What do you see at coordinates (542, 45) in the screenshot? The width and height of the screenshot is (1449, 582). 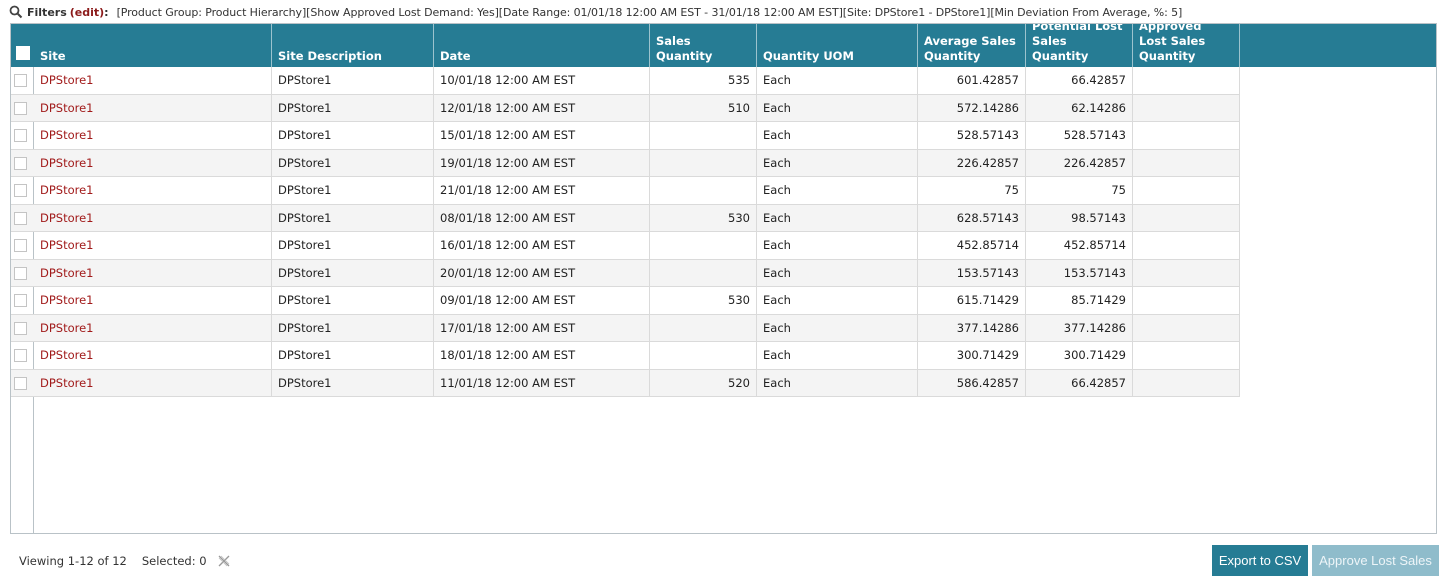 I see `column-header-date: Date` at bounding box center [542, 45].